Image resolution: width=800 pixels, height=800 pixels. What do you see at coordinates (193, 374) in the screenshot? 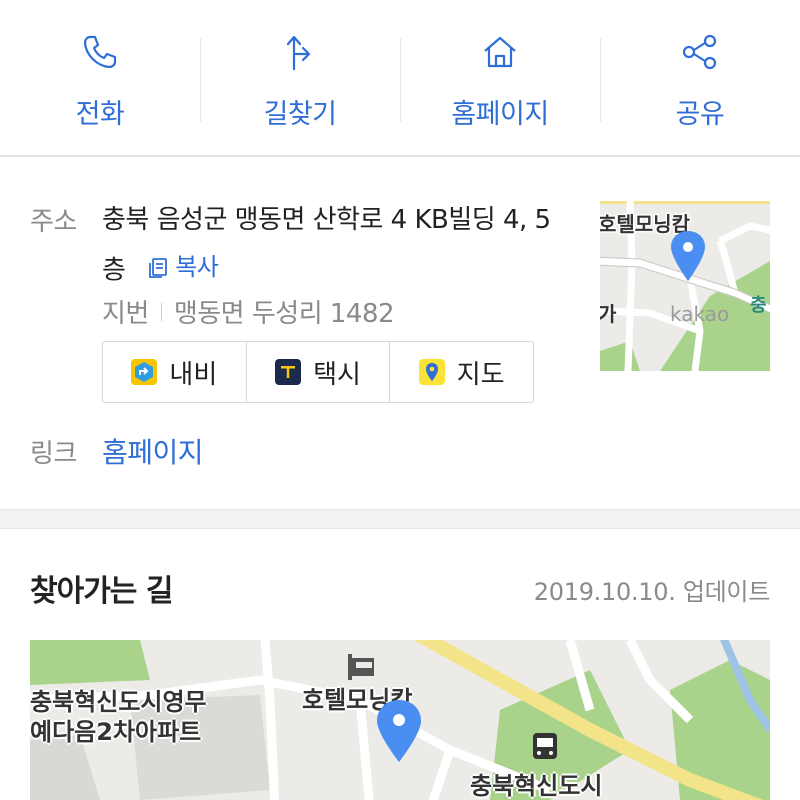
I see `navi-label: 내비` at bounding box center [193, 374].